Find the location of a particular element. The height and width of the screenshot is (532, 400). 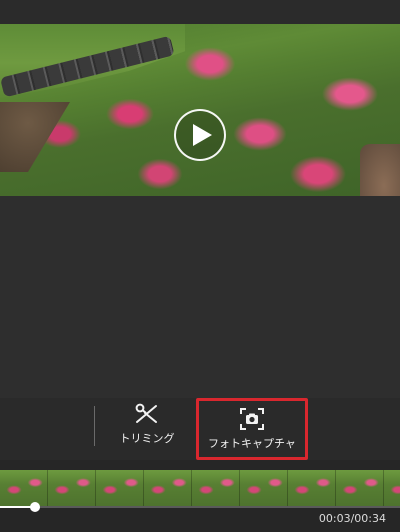

seek-thumb is located at coordinates (35, 507).